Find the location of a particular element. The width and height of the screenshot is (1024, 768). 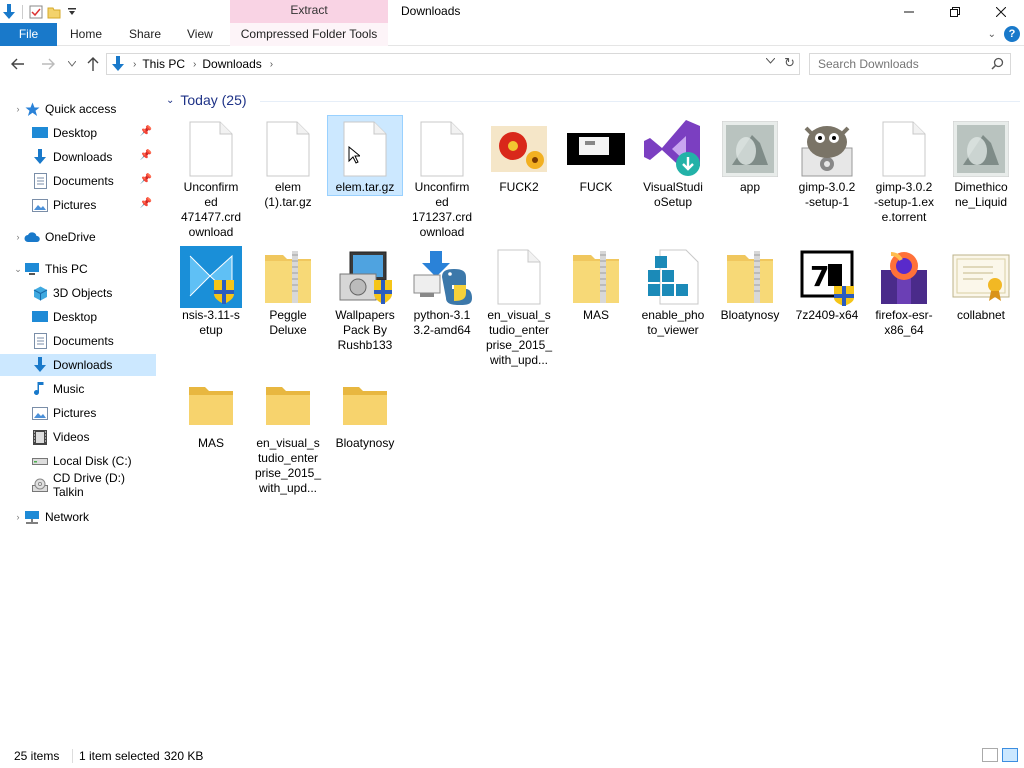

restore-button is located at coordinates (955, 11).